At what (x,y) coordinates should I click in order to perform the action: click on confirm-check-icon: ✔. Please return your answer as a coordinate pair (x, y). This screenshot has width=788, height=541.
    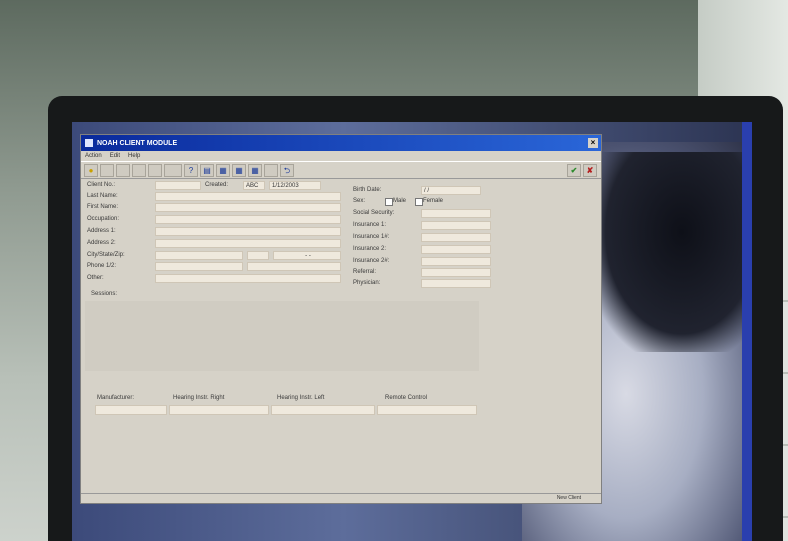
    Looking at the image, I should click on (574, 170).